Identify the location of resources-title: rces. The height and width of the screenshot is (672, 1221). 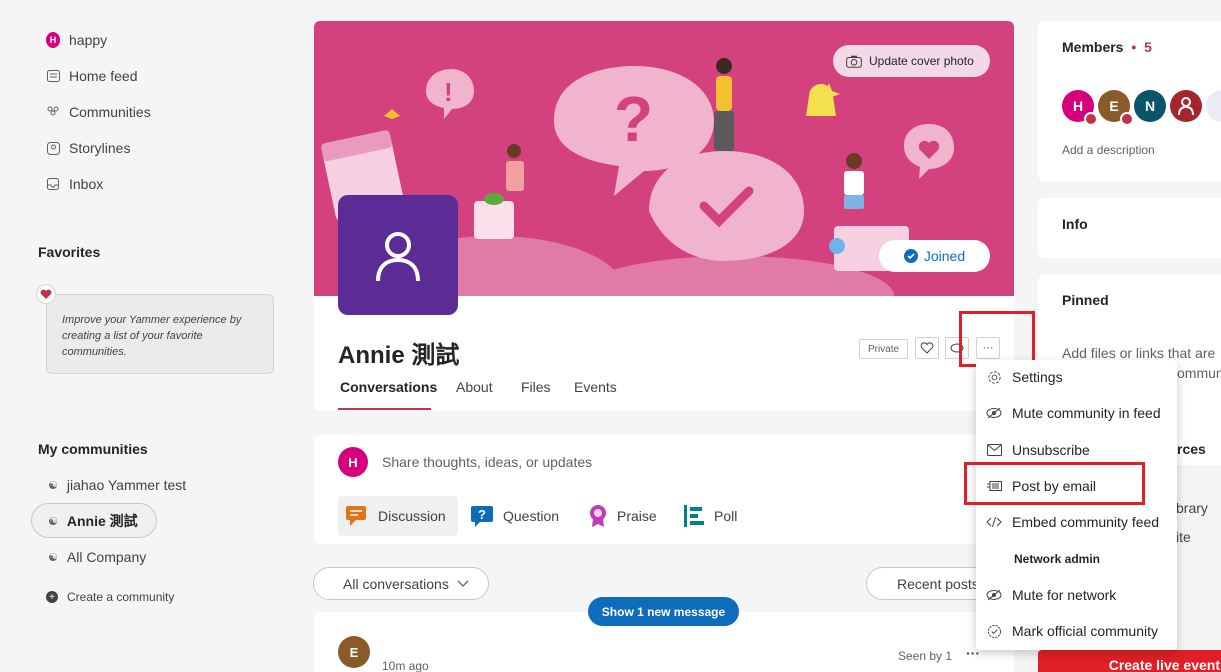
(1191, 449).